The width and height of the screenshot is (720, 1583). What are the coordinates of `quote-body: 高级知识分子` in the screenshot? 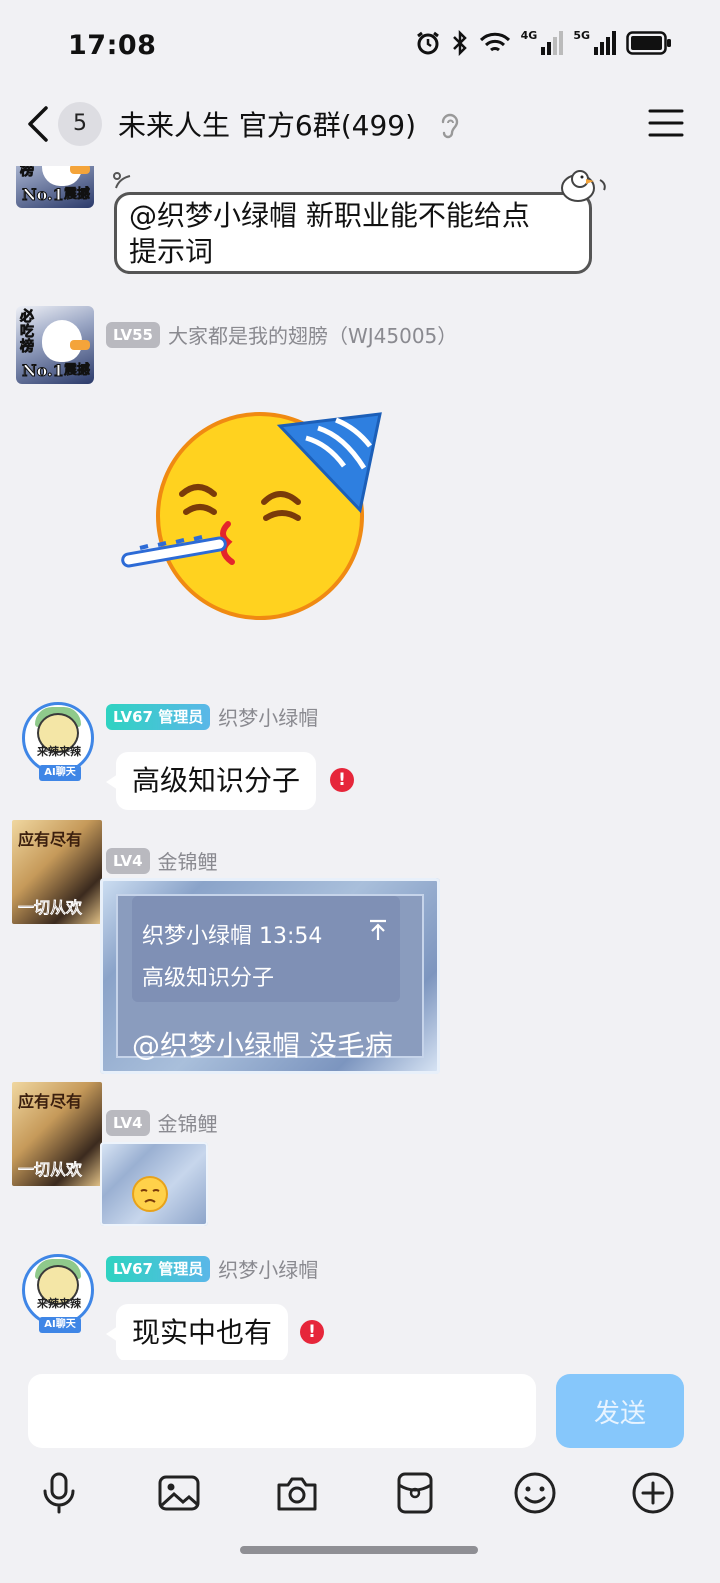 It's located at (208, 978).